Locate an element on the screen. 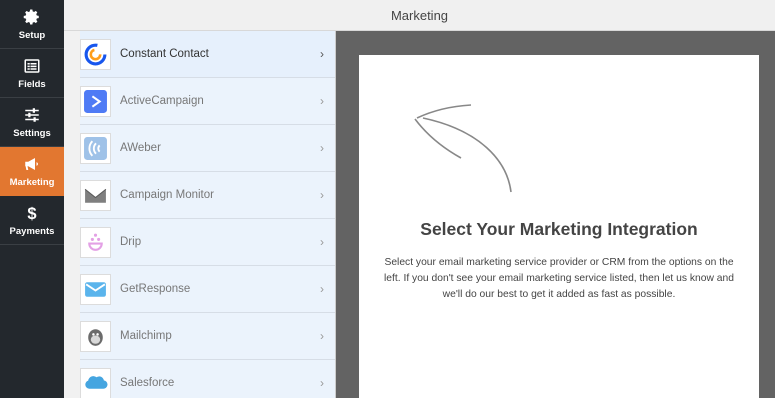 The image size is (775, 398). provider-item-salesforce: Salesforce › is located at coordinates (207, 379).